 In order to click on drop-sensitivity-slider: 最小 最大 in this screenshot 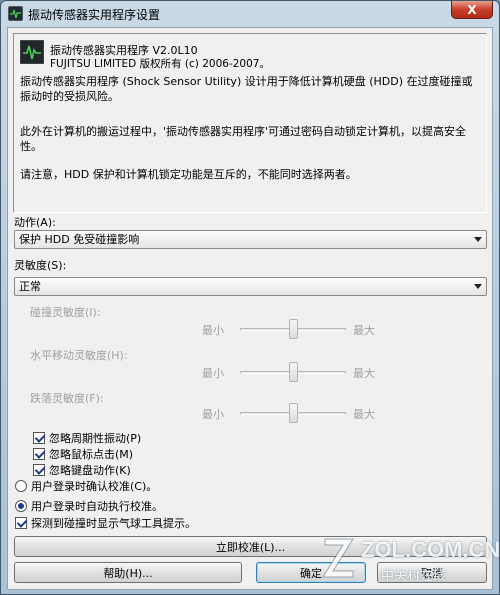, I will do `click(251, 414)`.